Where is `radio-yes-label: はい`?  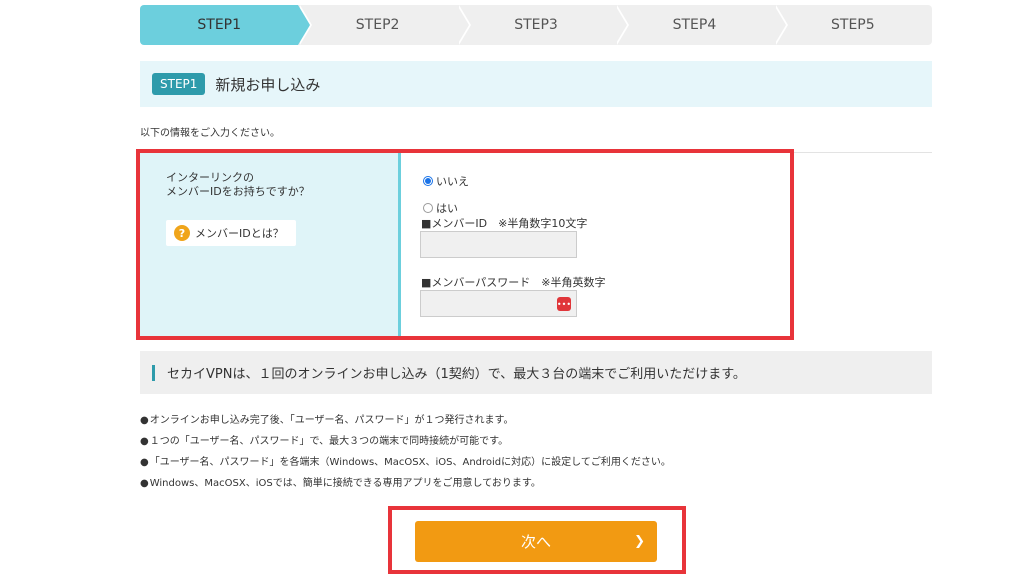
radio-yes-label: はい is located at coordinates (447, 208).